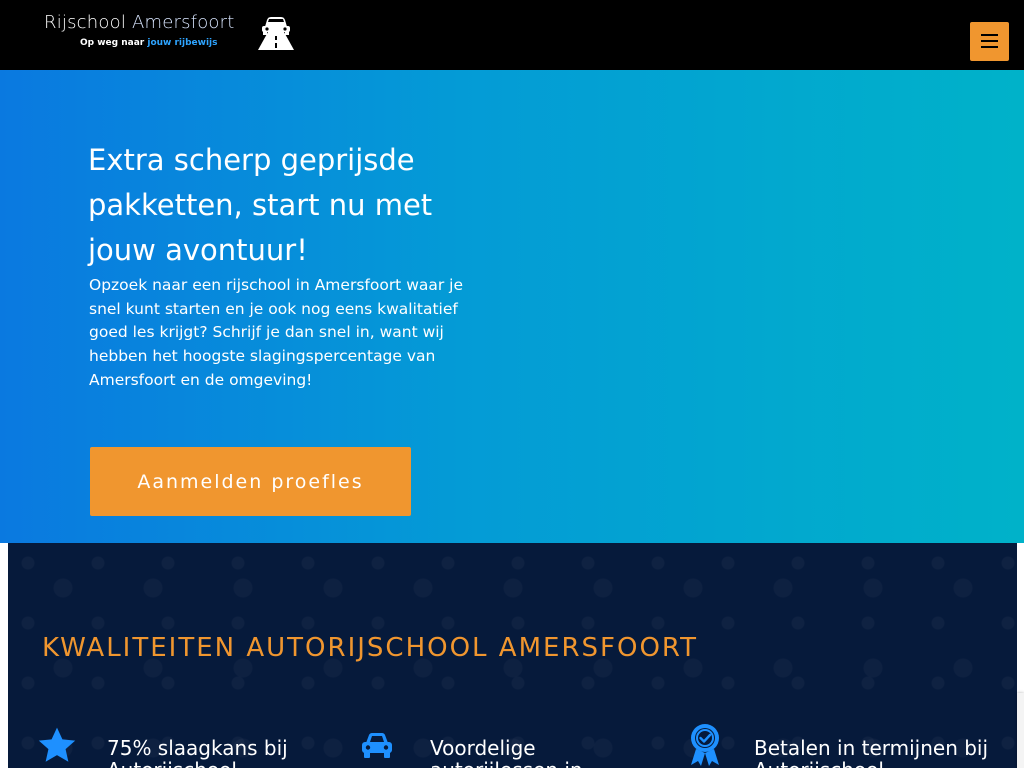 This screenshot has width=1024, height=768. What do you see at coordinates (250, 481) in the screenshot?
I see `aanmelden-proefles-button: Aanmelden proefles` at bounding box center [250, 481].